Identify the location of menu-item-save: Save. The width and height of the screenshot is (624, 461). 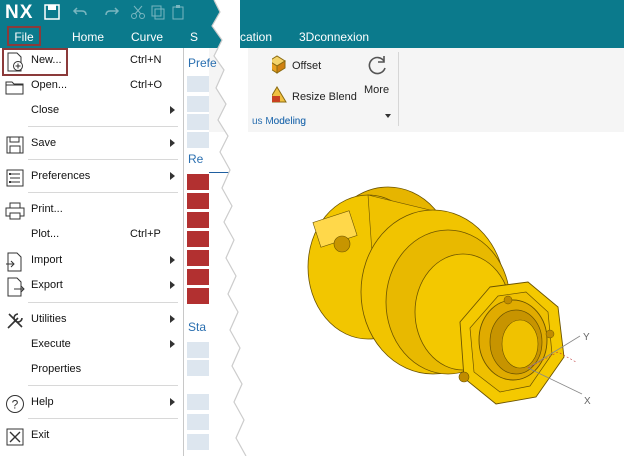
(91, 145).